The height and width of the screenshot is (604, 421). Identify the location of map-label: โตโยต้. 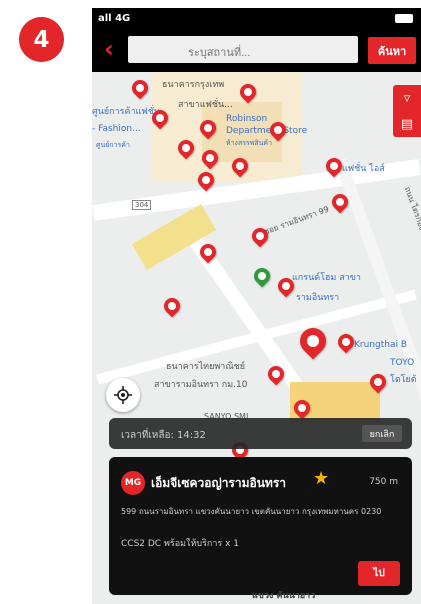
(403, 380).